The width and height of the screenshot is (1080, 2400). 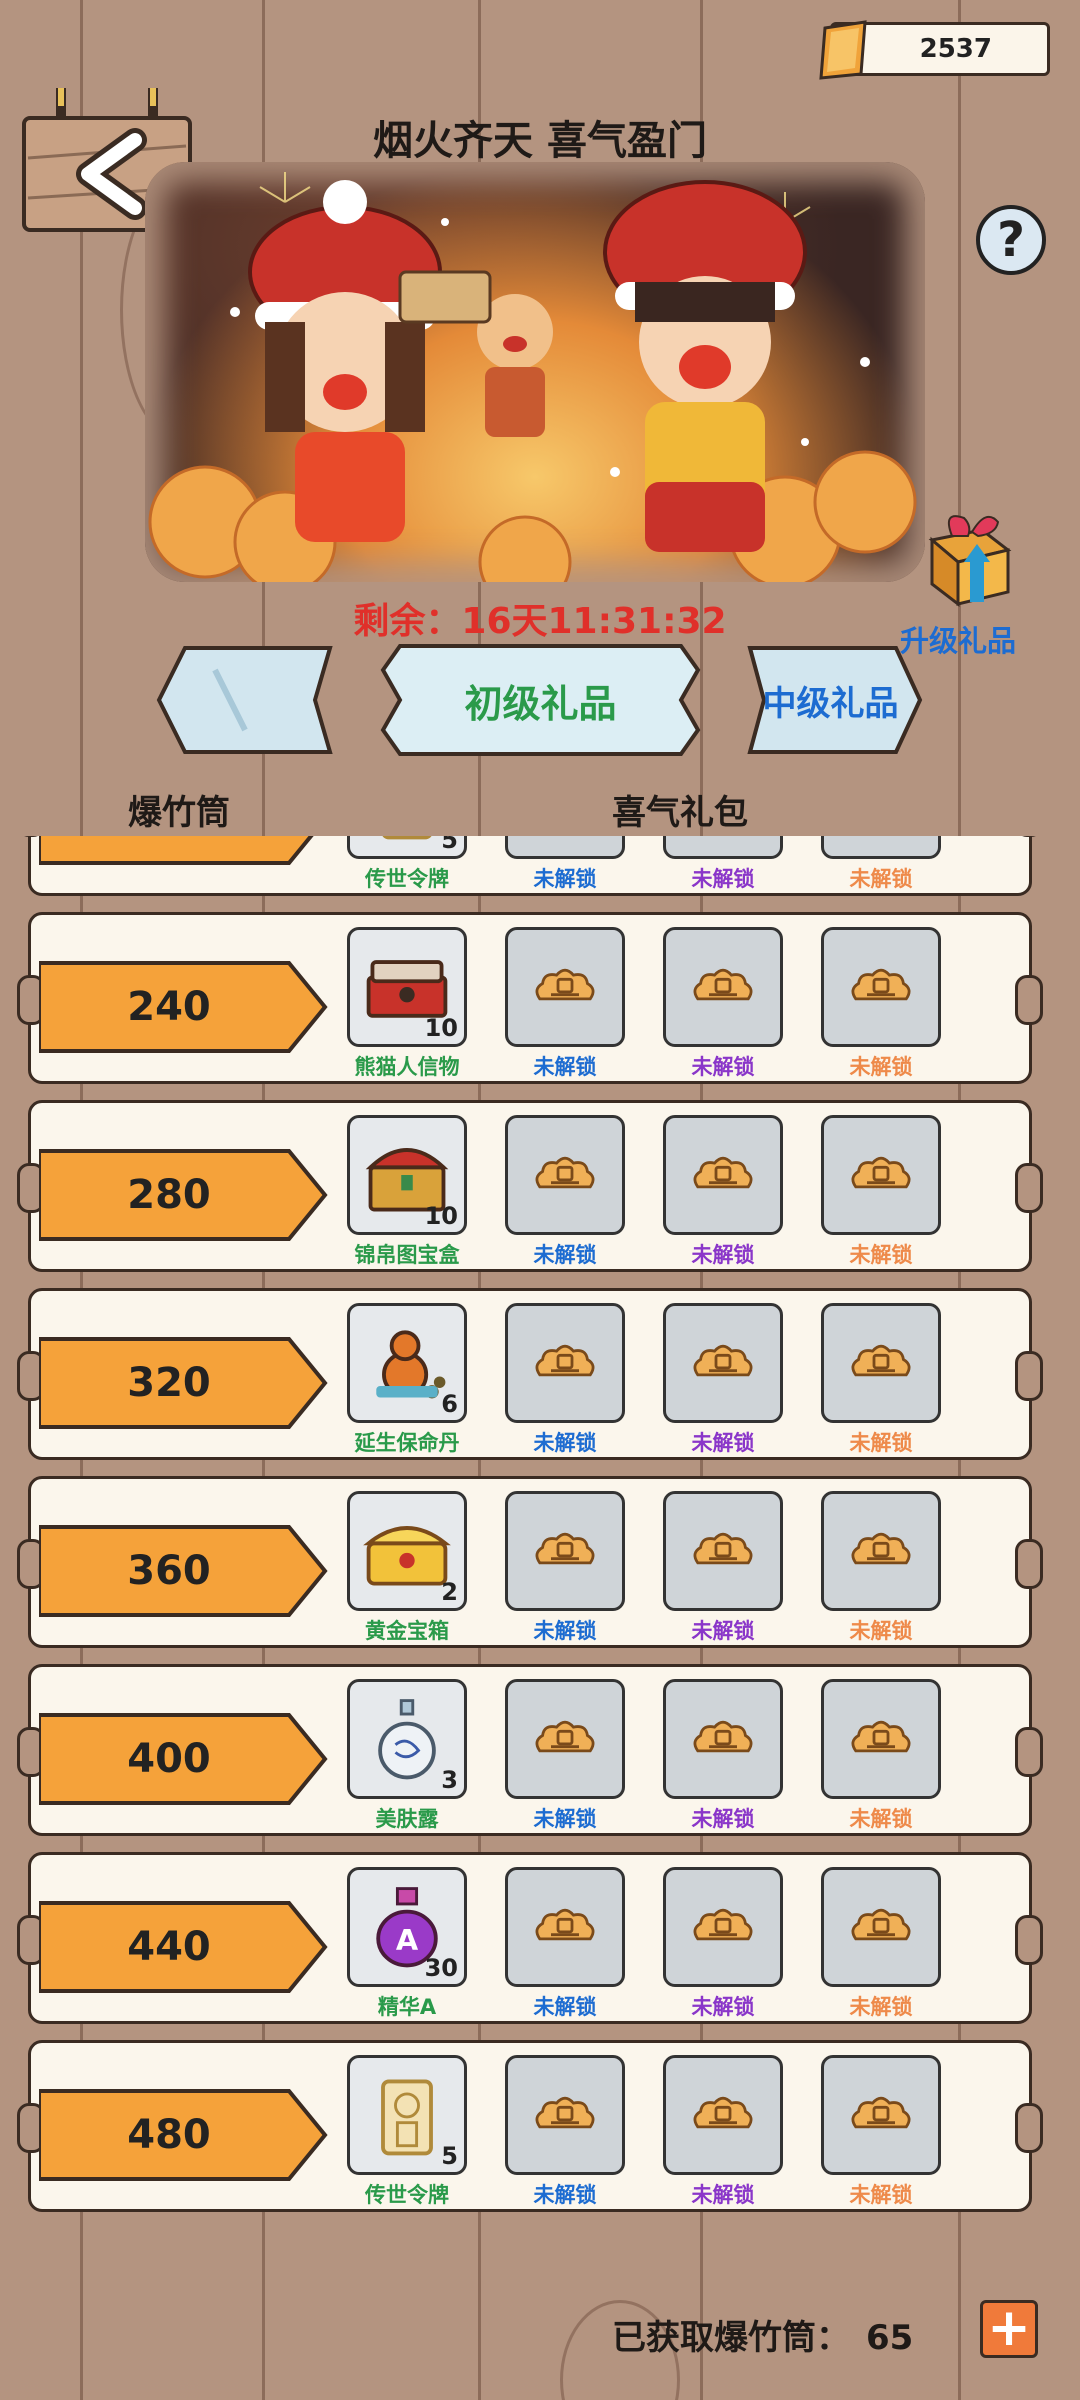 I want to click on help-button: ?, so click(x=1011, y=240).